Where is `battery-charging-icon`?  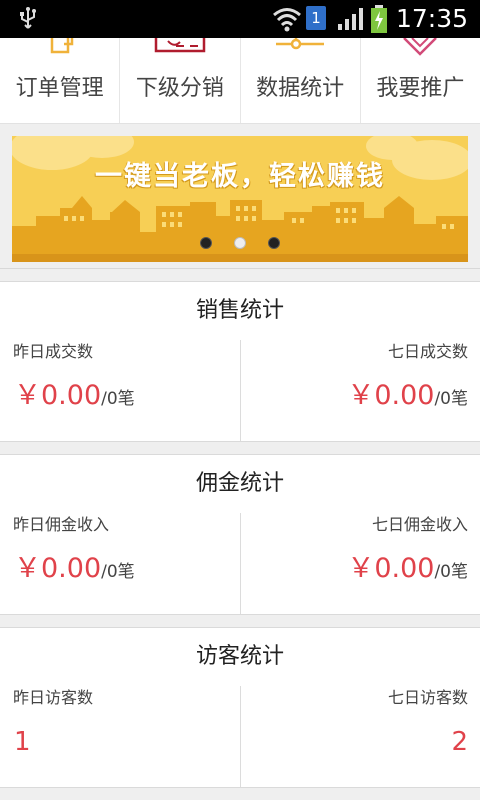 battery-charging-icon is located at coordinates (379, 19).